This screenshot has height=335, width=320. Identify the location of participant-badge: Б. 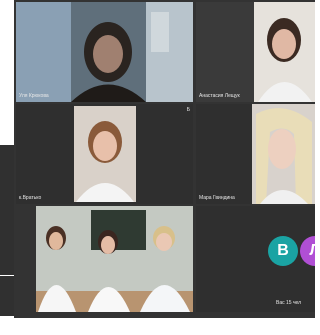
(188, 110).